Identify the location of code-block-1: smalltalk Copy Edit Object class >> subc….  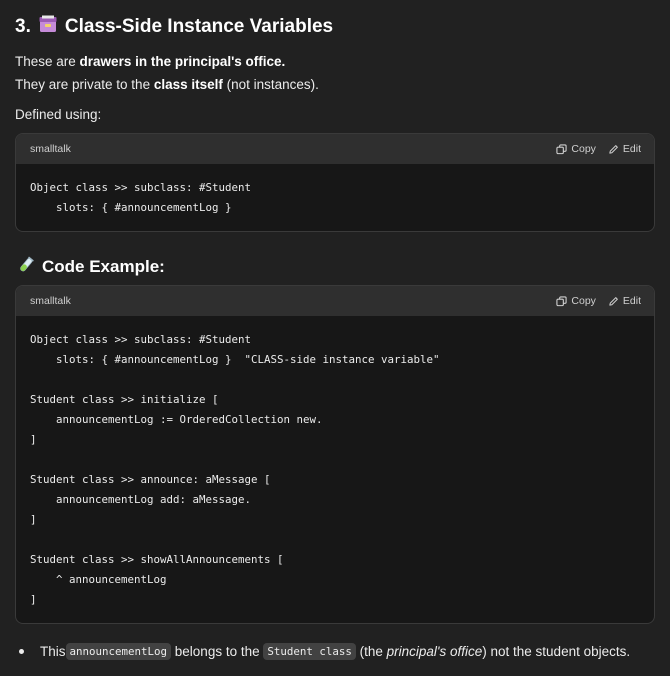
(335, 182).